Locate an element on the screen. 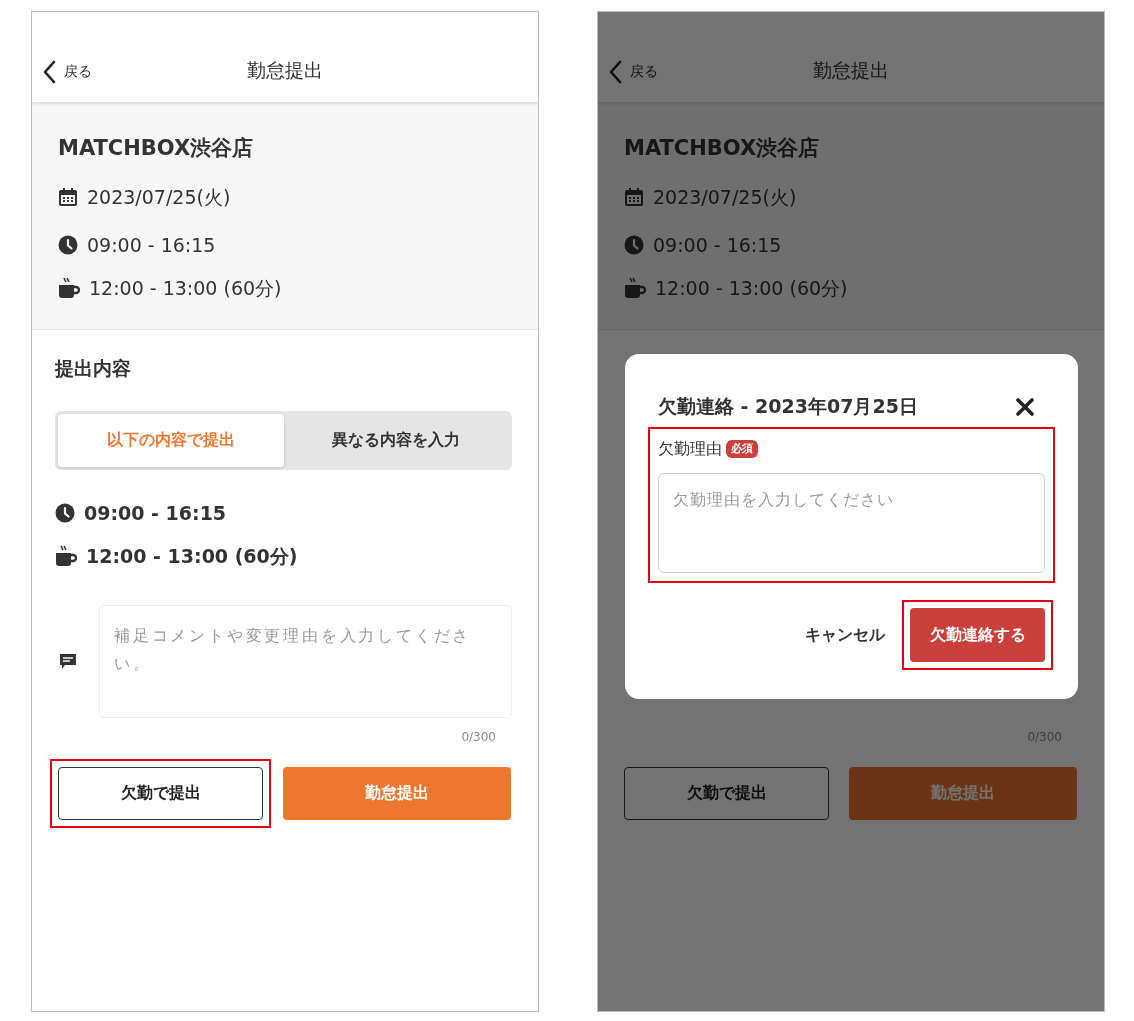  dialog-title: 欠勤連絡 - 2023年07月25日 is located at coordinates (788, 406).